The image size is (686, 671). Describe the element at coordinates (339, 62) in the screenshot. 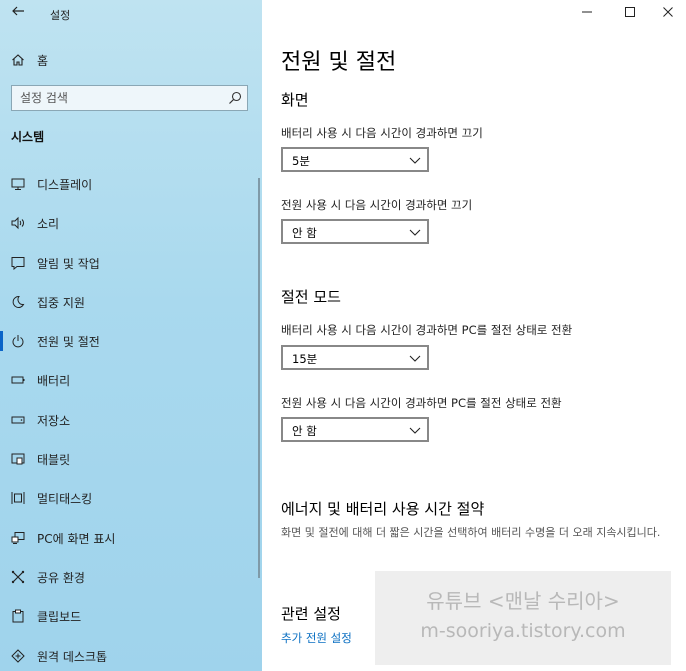

I see `page-title: 전원 및 절전` at that location.